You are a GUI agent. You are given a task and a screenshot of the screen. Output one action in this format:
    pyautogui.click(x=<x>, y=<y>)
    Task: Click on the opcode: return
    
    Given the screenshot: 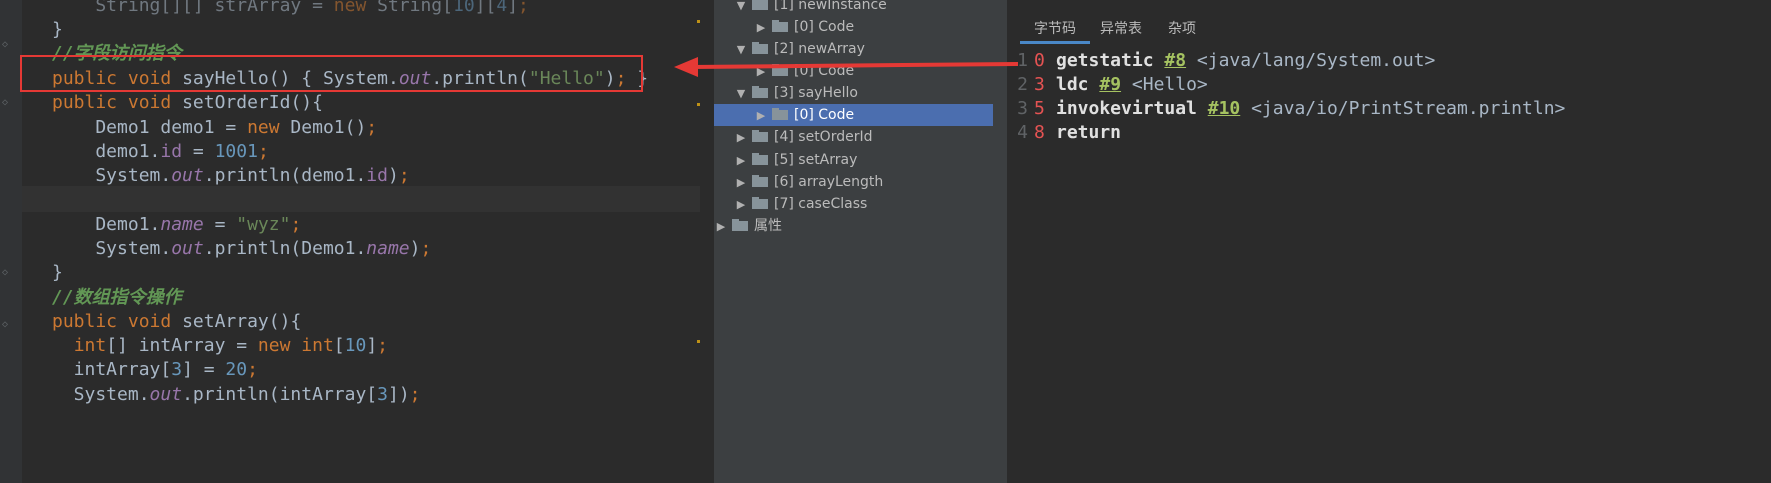 What is the action you would take?
    pyautogui.click(x=1089, y=132)
    